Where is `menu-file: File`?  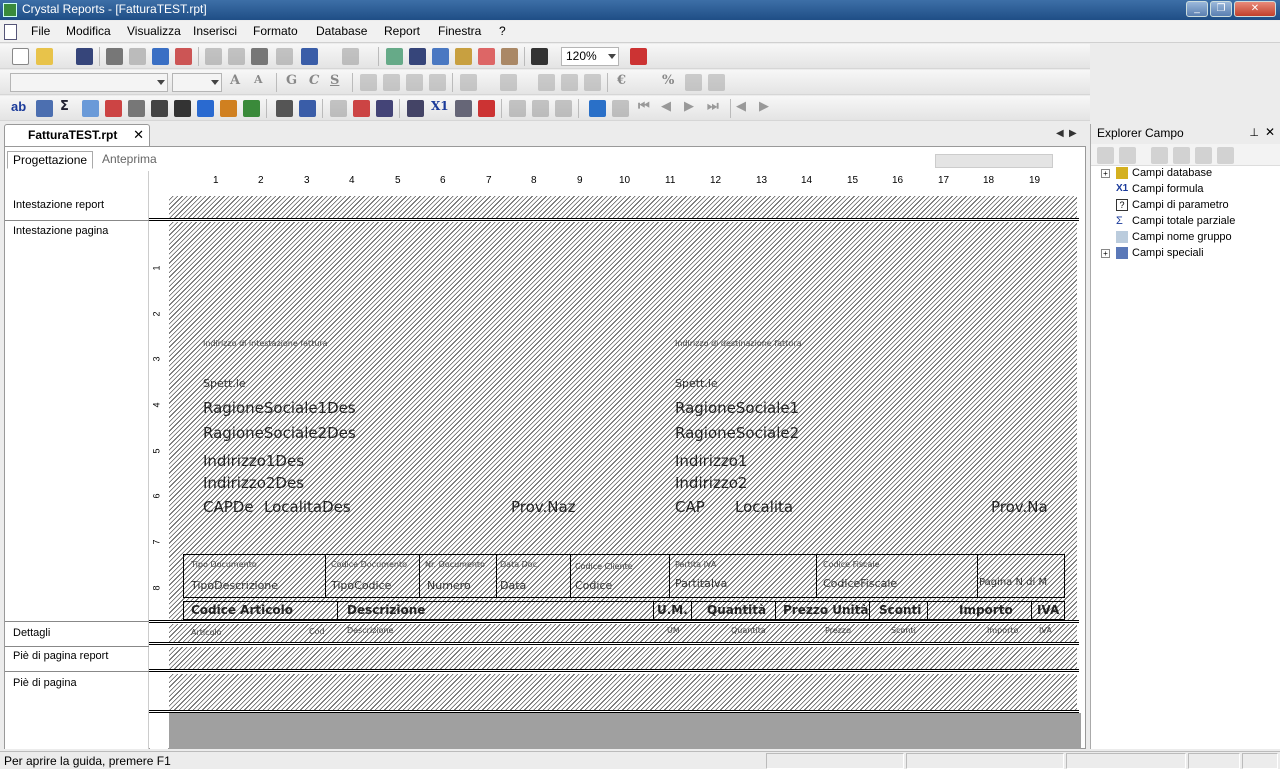 menu-file: File is located at coordinates (40, 31).